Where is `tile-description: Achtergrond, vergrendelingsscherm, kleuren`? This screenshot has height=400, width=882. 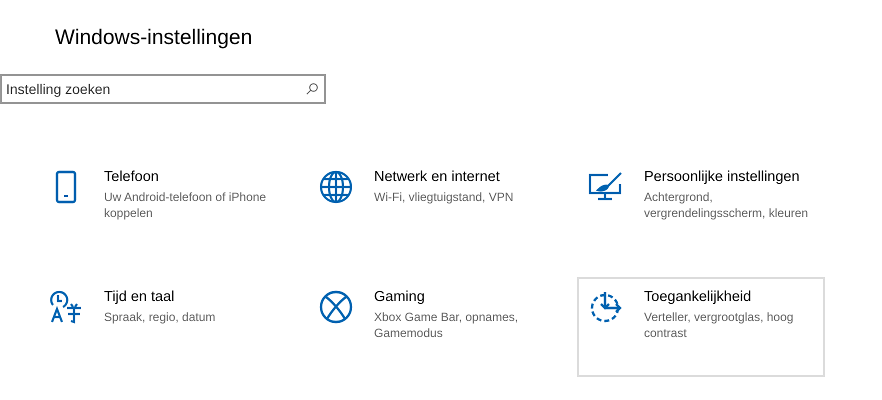
tile-description: Achtergrond, vergrendelingsscherm, kleuren is located at coordinates (727, 205).